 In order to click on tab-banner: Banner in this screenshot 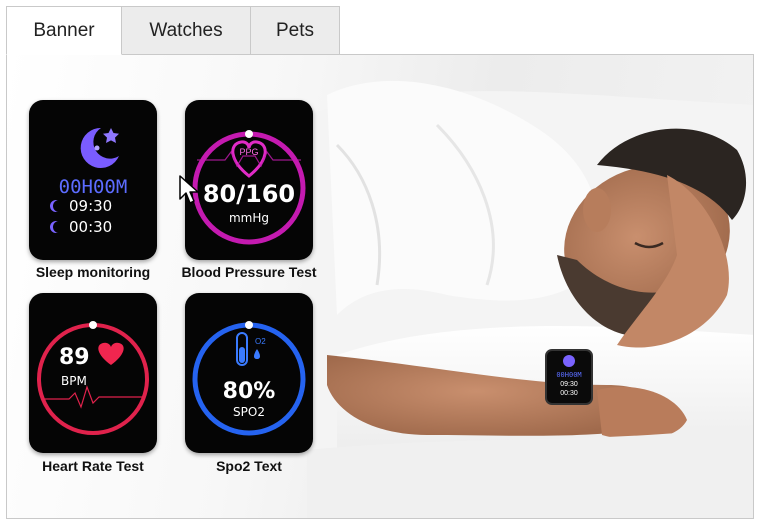, I will do `click(64, 30)`.